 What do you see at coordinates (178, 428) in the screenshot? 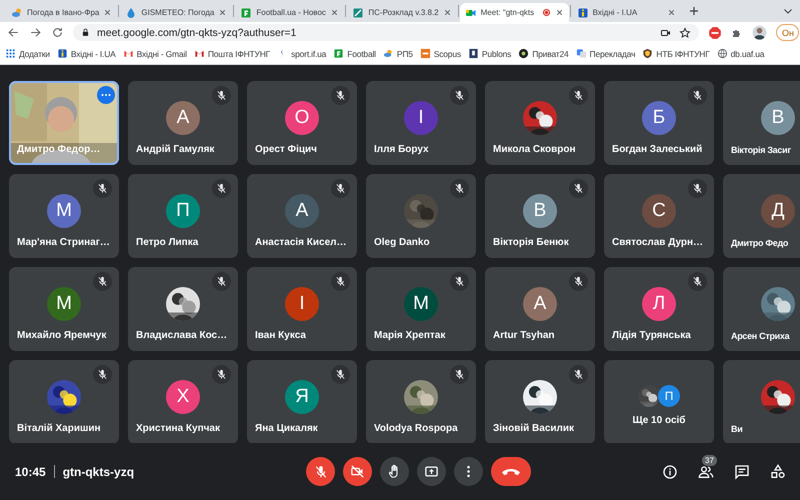
I see `participant-name: Христина Купчак` at bounding box center [178, 428].